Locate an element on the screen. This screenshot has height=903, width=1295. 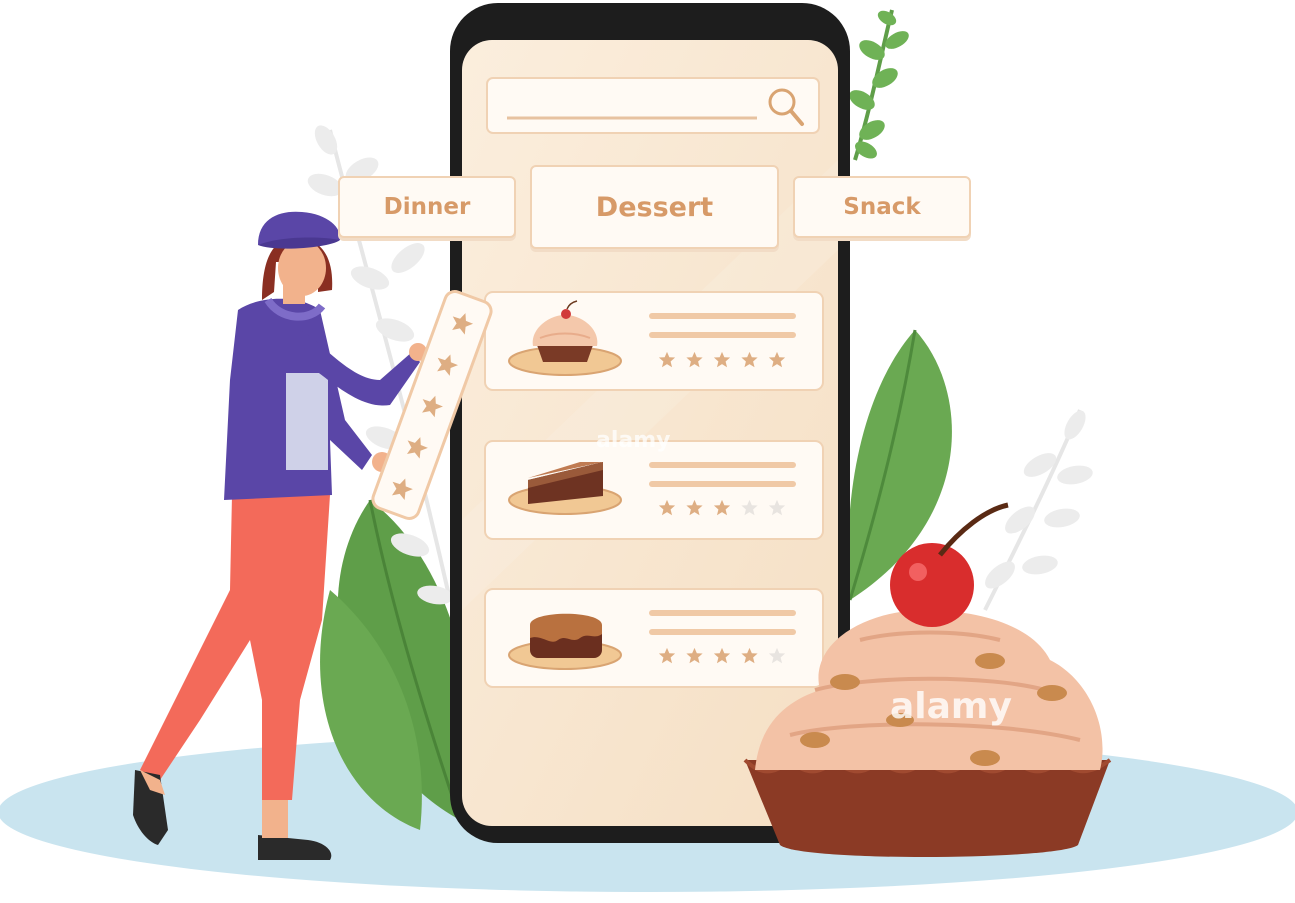
tab-snack: Snack is located at coordinates (882, 207).